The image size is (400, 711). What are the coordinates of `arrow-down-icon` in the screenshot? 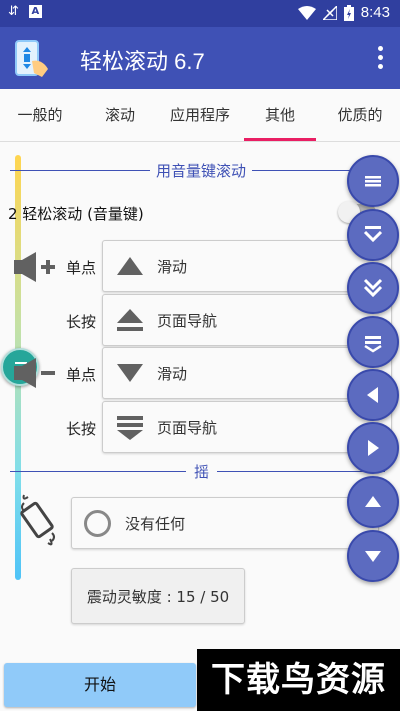 It's located at (373, 556).